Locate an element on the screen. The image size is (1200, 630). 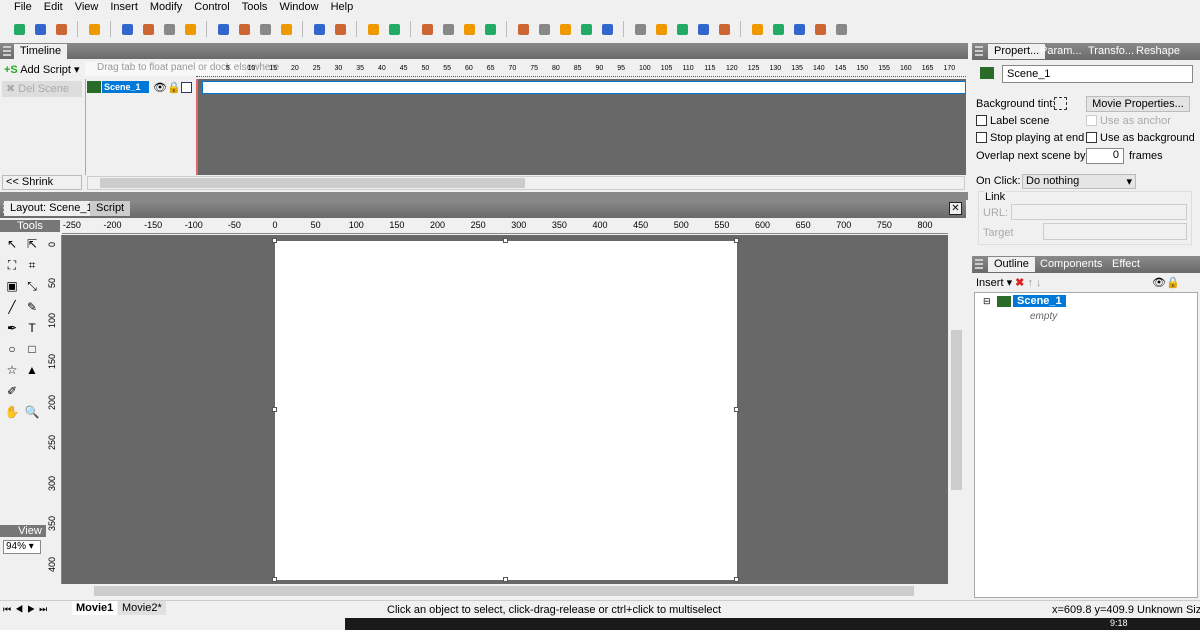
frame-area is located at coordinates (581, 127).